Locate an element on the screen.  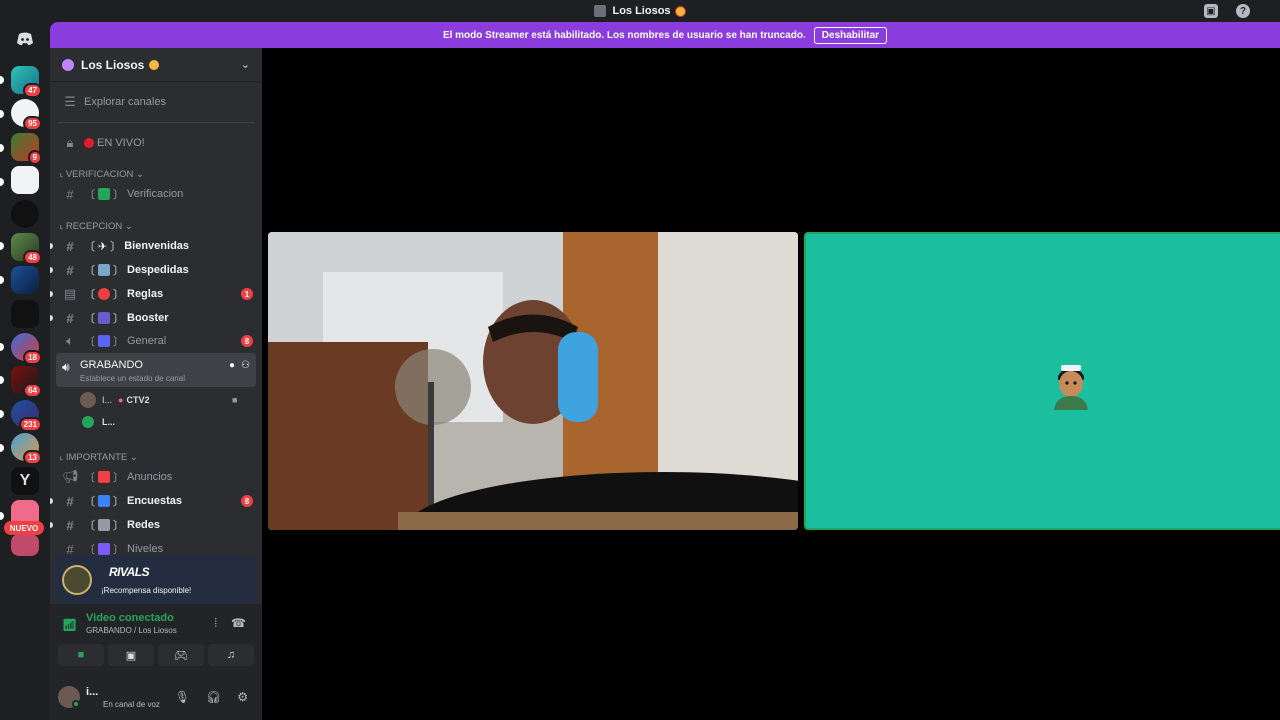
signal-icon: 📶︎ is located at coordinates (69, 625).